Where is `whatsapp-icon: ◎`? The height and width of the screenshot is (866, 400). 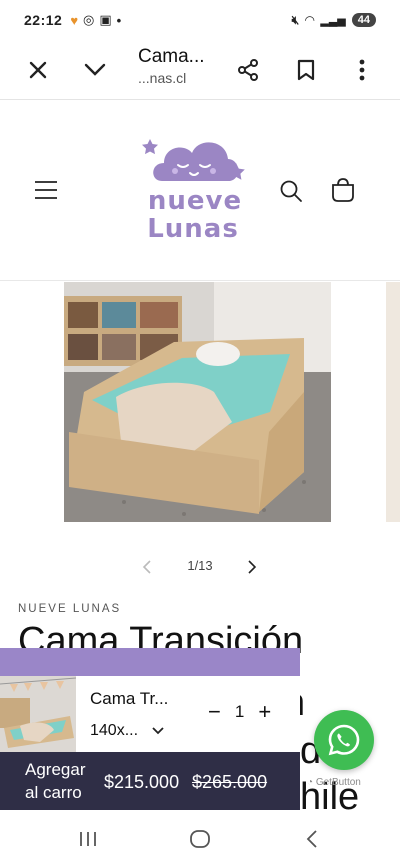 whatsapp-icon: ◎ is located at coordinates (89, 19).